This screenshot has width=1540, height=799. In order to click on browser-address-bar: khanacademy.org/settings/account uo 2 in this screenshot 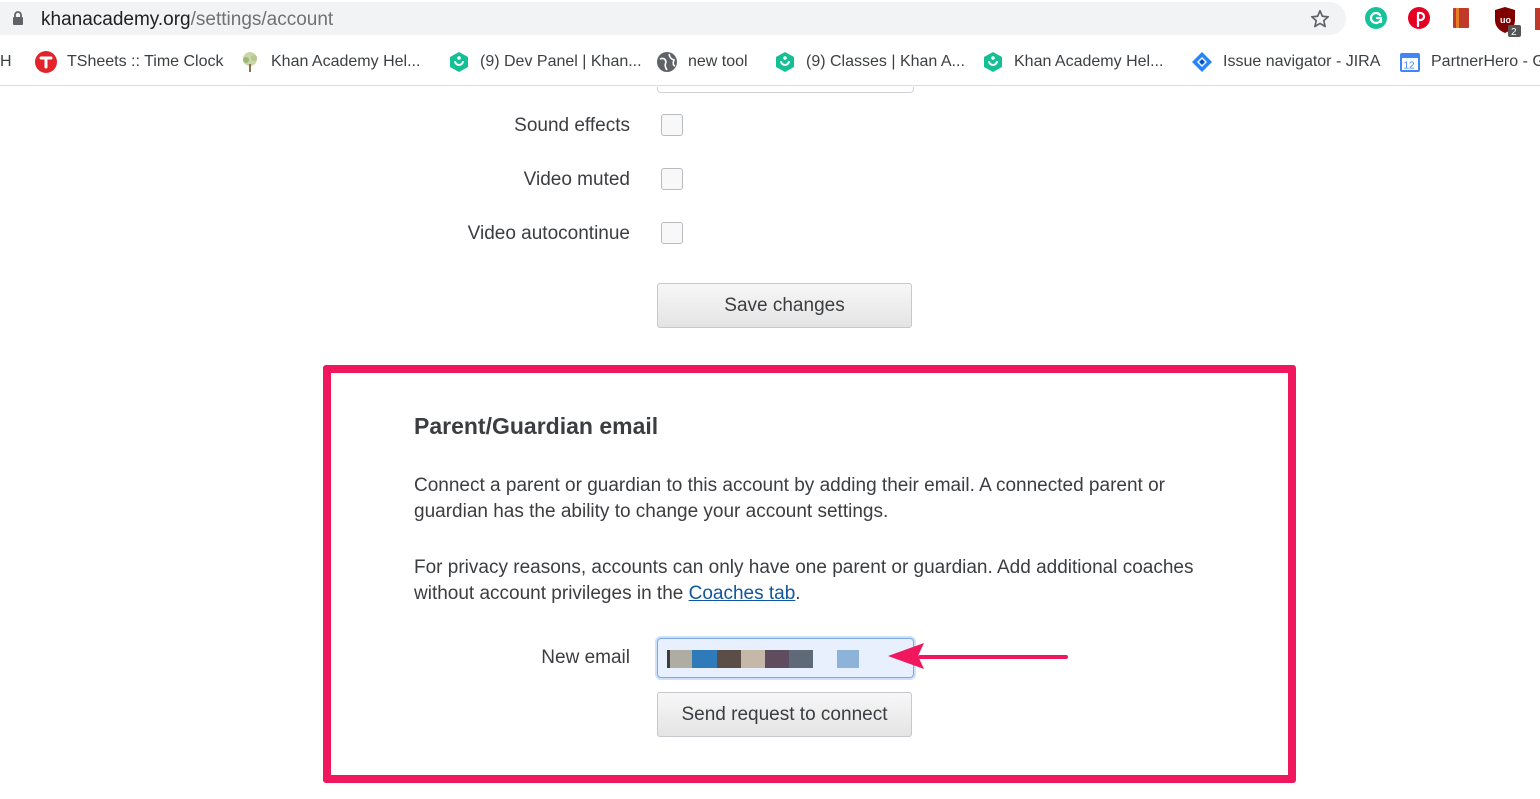, I will do `click(770, 19)`.